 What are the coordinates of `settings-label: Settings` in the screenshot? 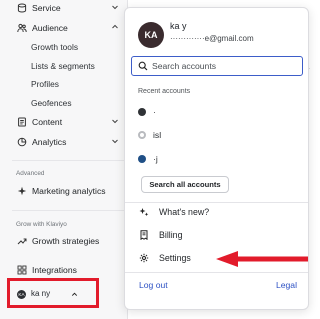 It's located at (175, 258).